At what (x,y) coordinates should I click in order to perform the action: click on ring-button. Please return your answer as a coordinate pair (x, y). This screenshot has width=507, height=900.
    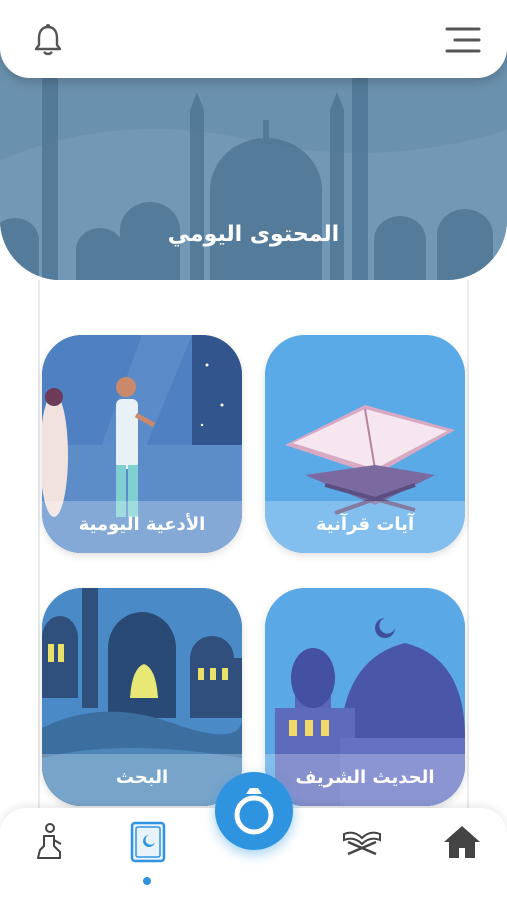
    Looking at the image, I should click on (254, 811).